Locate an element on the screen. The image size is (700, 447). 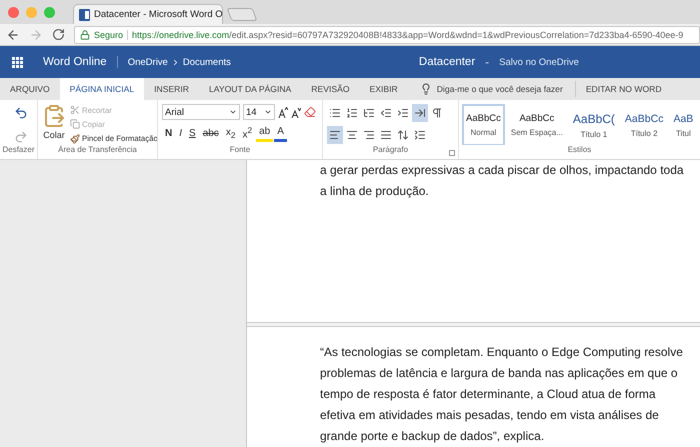
undo-icon is located at coordinates (21, 113).